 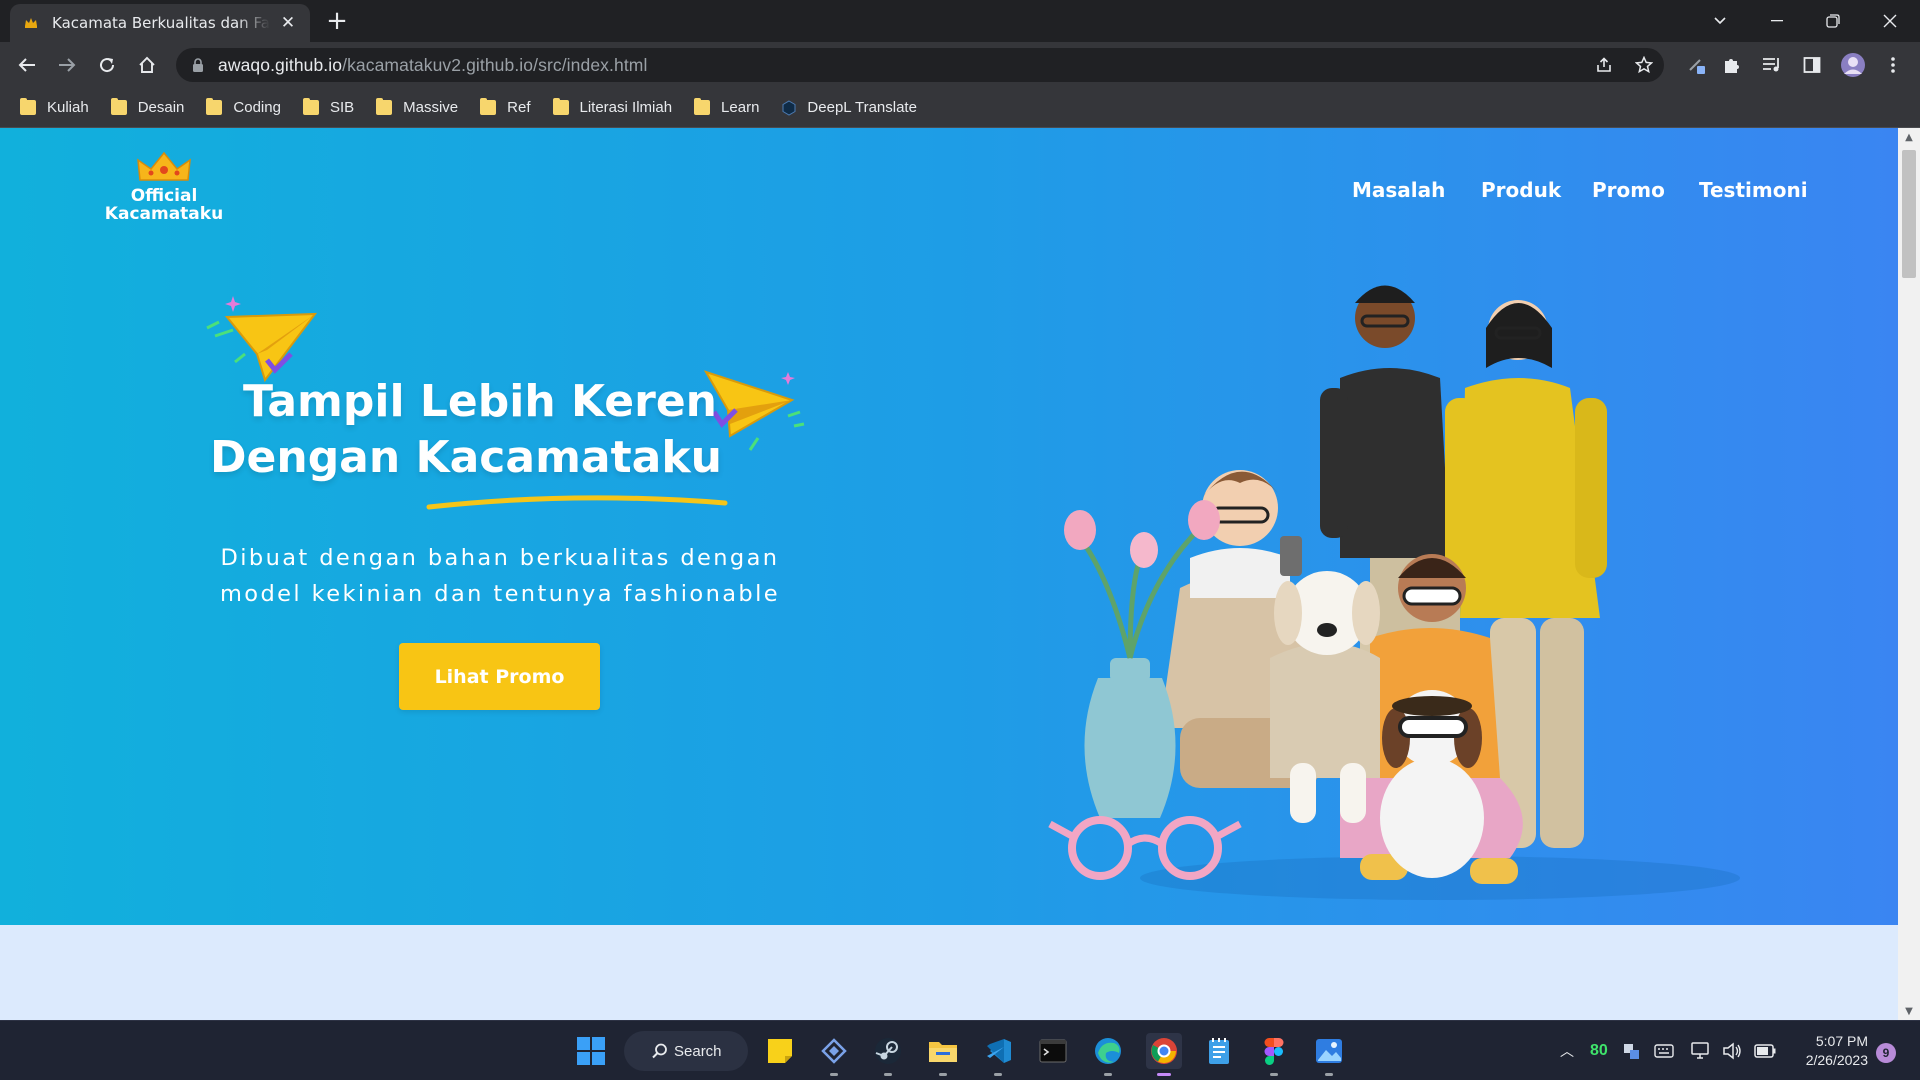 What do you see at coordinates (1890, 21) in the screenshot?
I see `close-window-button` at bounding box center [1890, 21].